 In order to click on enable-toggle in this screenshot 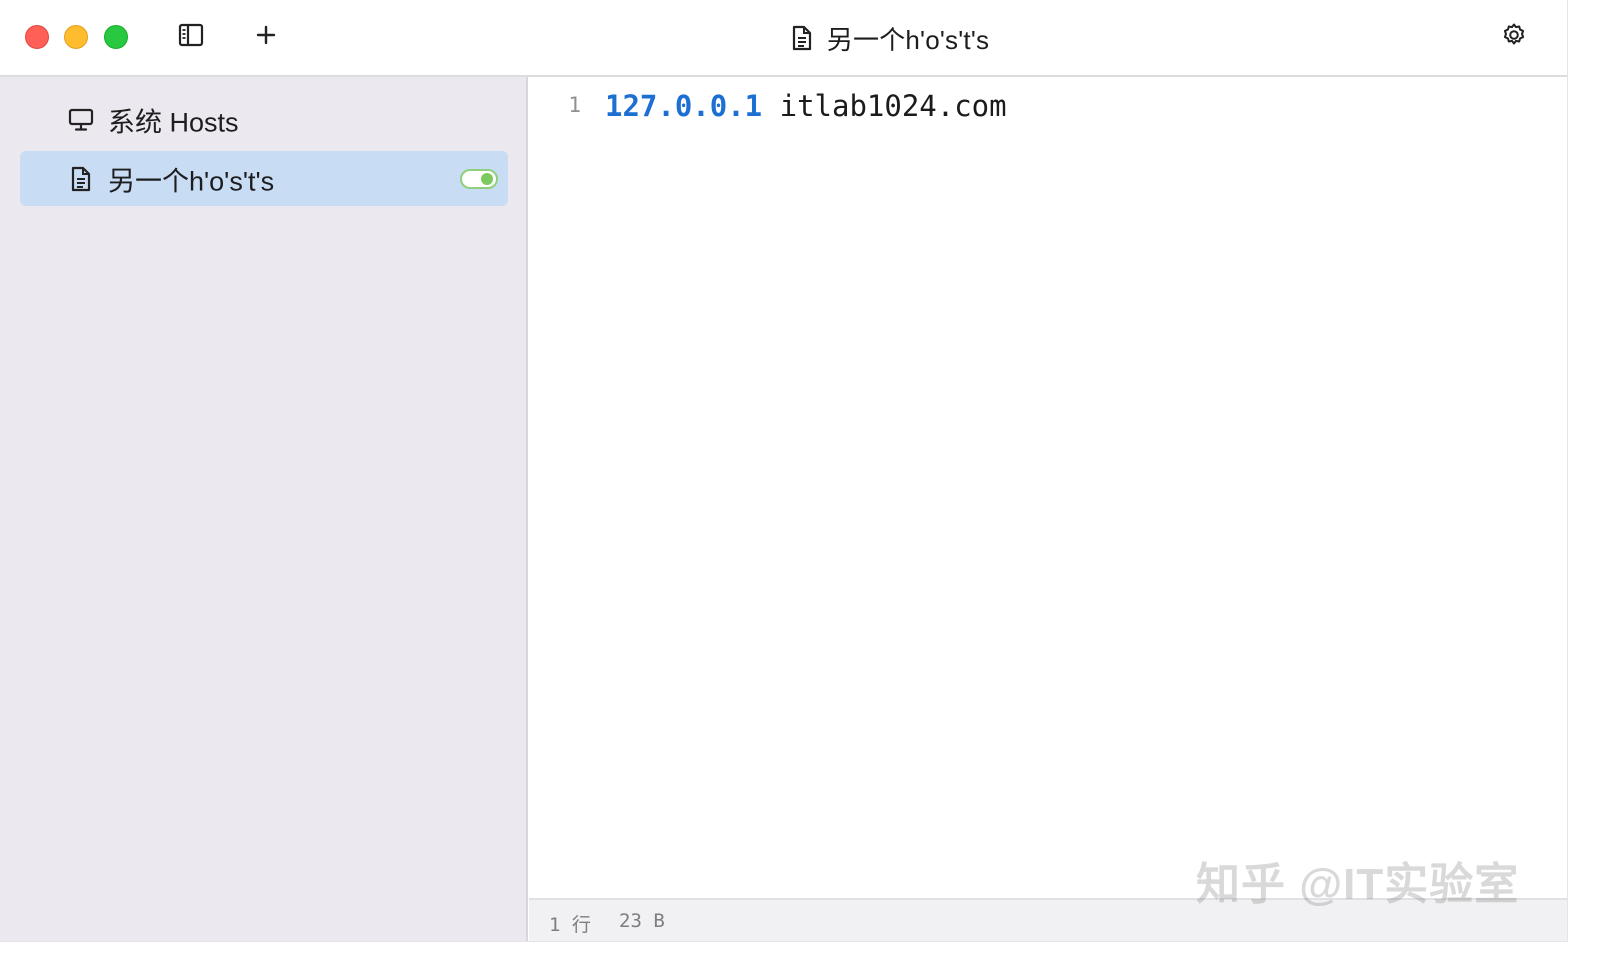, I will do `click(479, 178)`.